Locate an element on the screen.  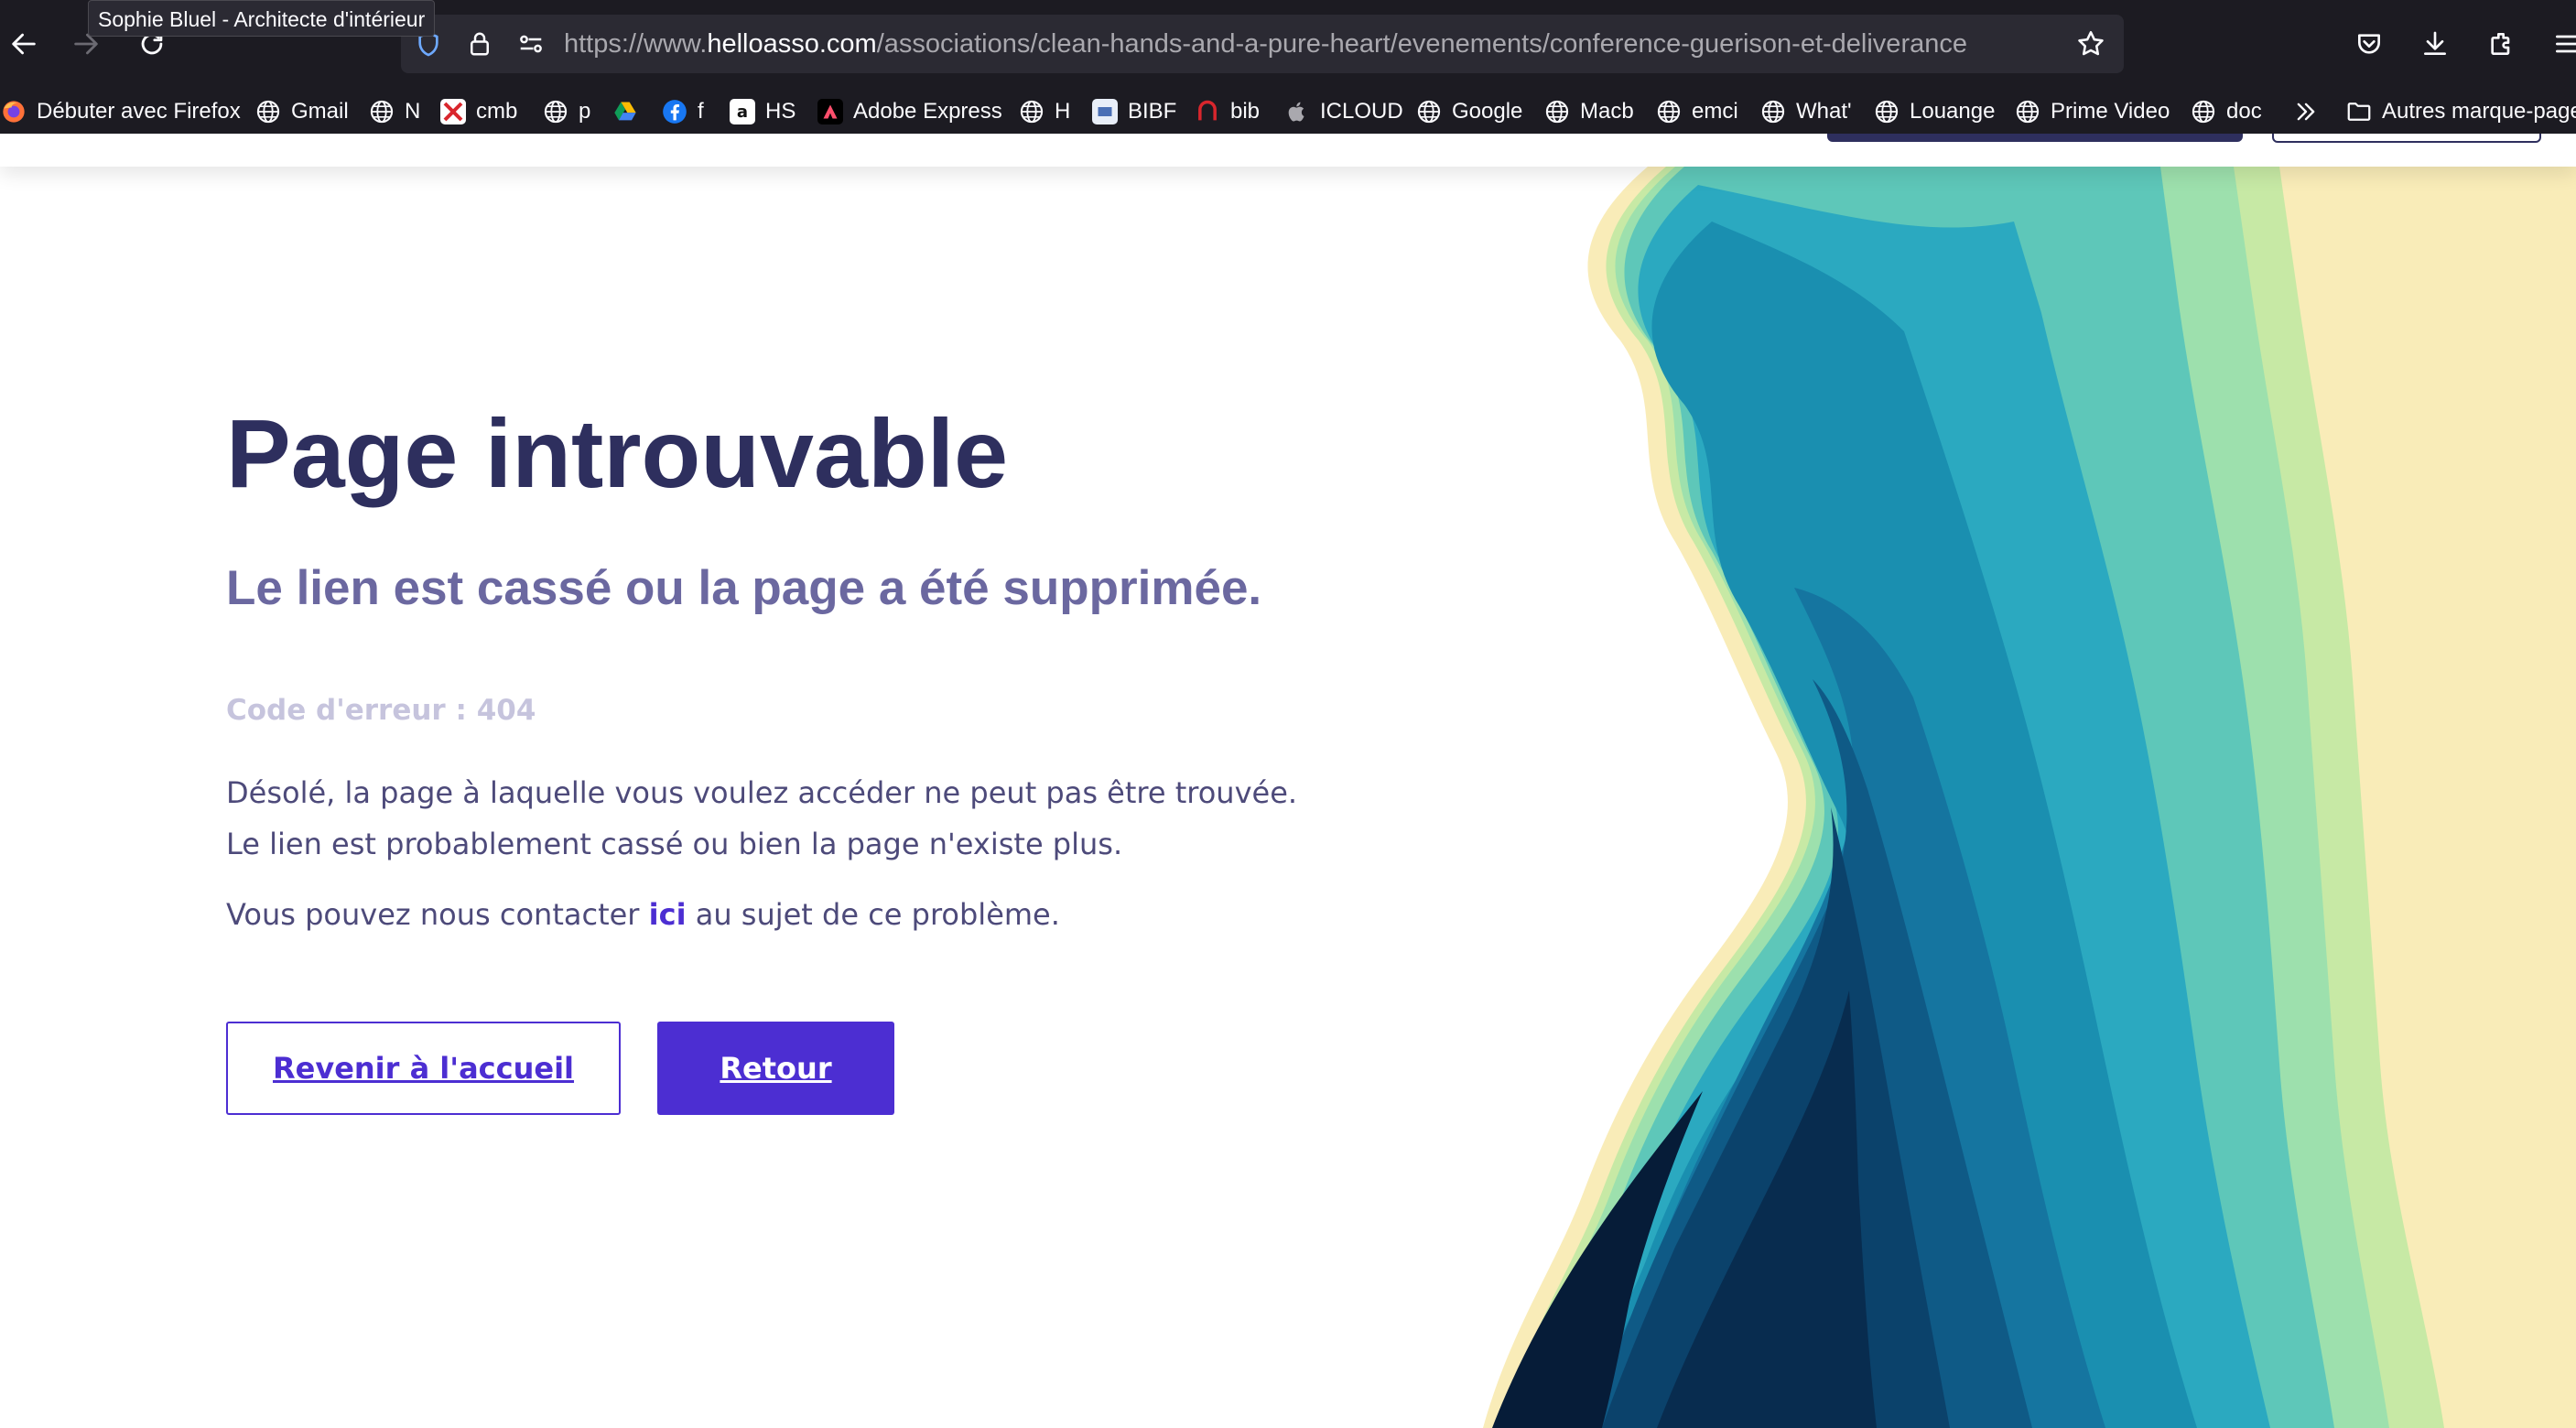
bookmark-h: H is located at coordinates (1044, 112).